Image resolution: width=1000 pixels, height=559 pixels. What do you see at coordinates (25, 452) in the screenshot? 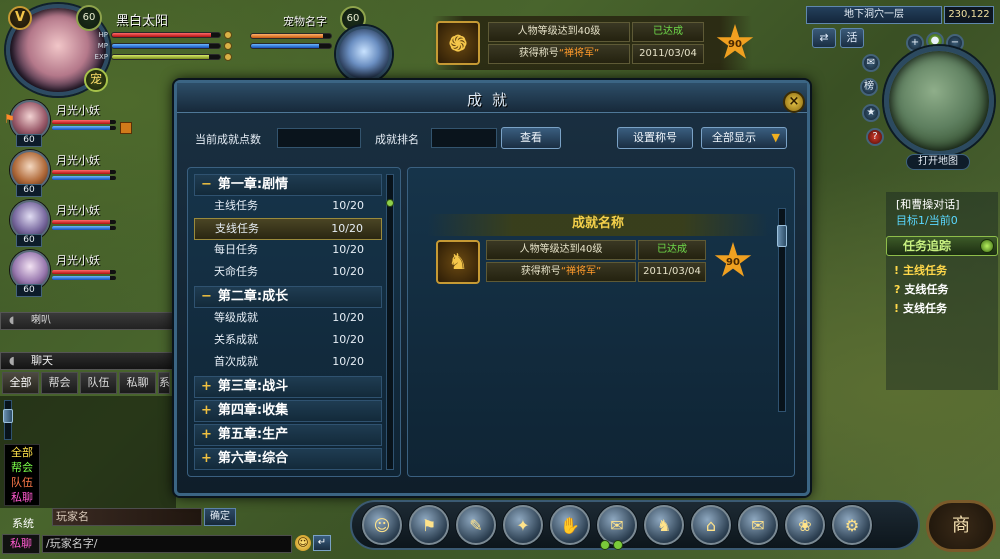
I see `chat-filter-all: 全部` at bounding box center [25, 452].